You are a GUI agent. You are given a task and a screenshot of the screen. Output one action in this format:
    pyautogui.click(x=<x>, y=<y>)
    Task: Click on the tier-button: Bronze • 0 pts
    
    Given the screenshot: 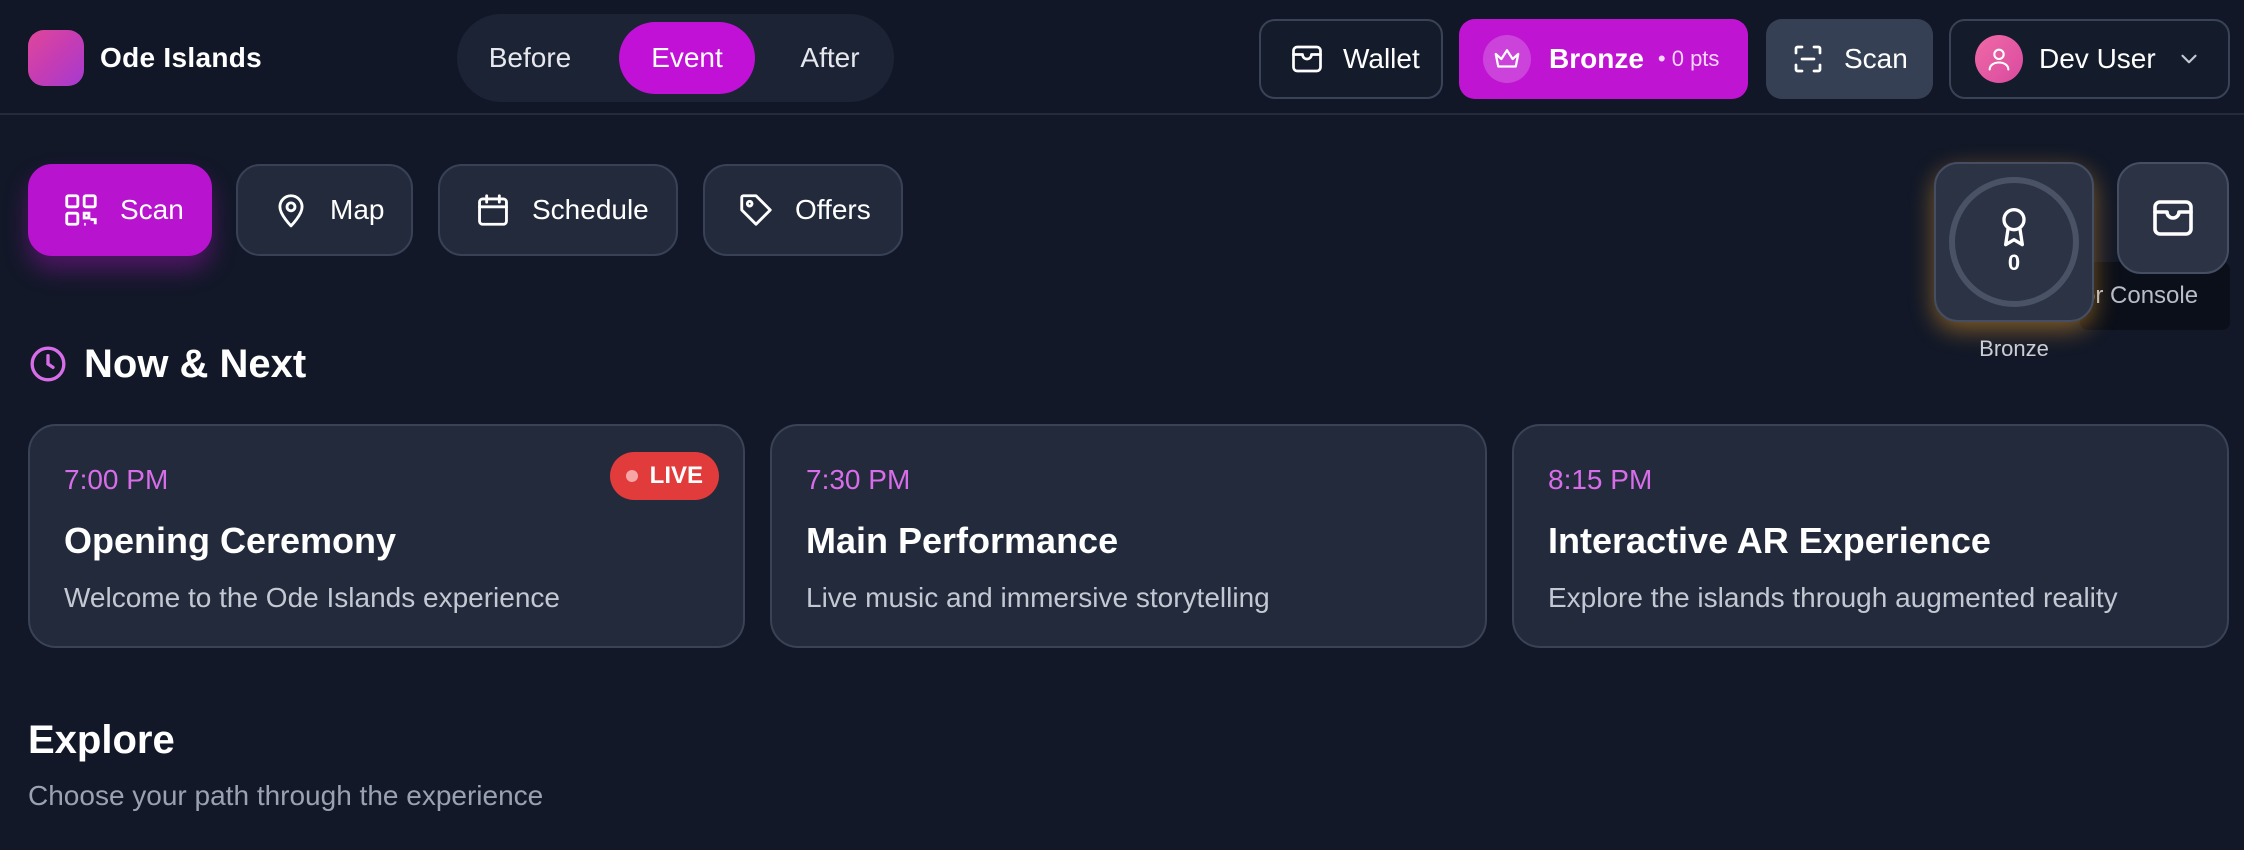 What is the action you would take?
    pyautogui.click(x=1603, y=59)
    